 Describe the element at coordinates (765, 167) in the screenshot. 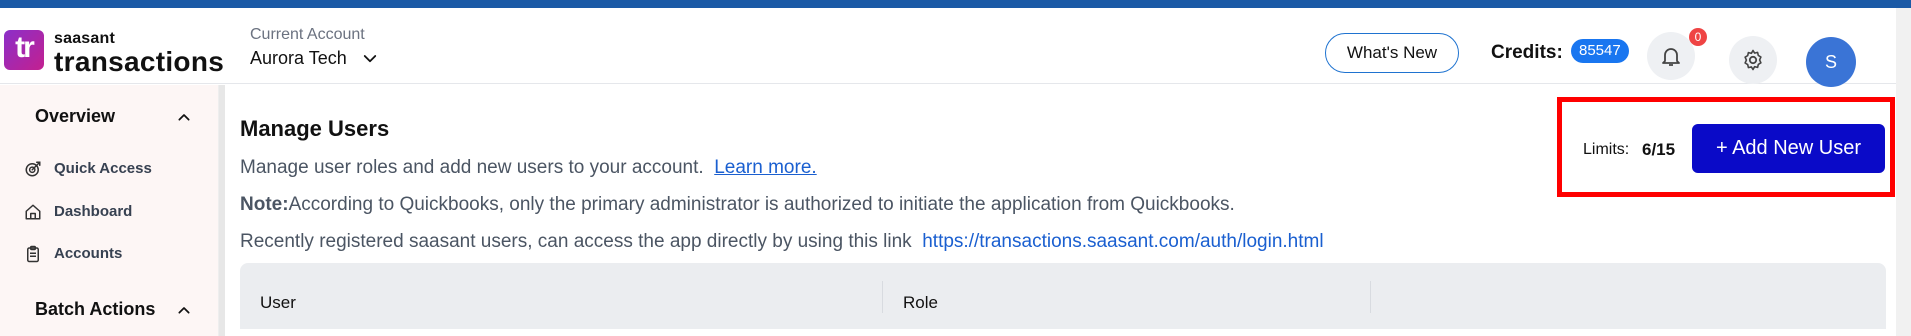

I see `learn-more-link: Learn more.` at that location.